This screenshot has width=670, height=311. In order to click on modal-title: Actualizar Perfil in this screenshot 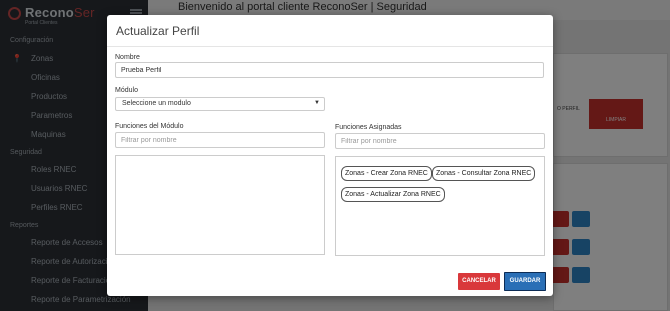, I will do `click(158, 31)`.